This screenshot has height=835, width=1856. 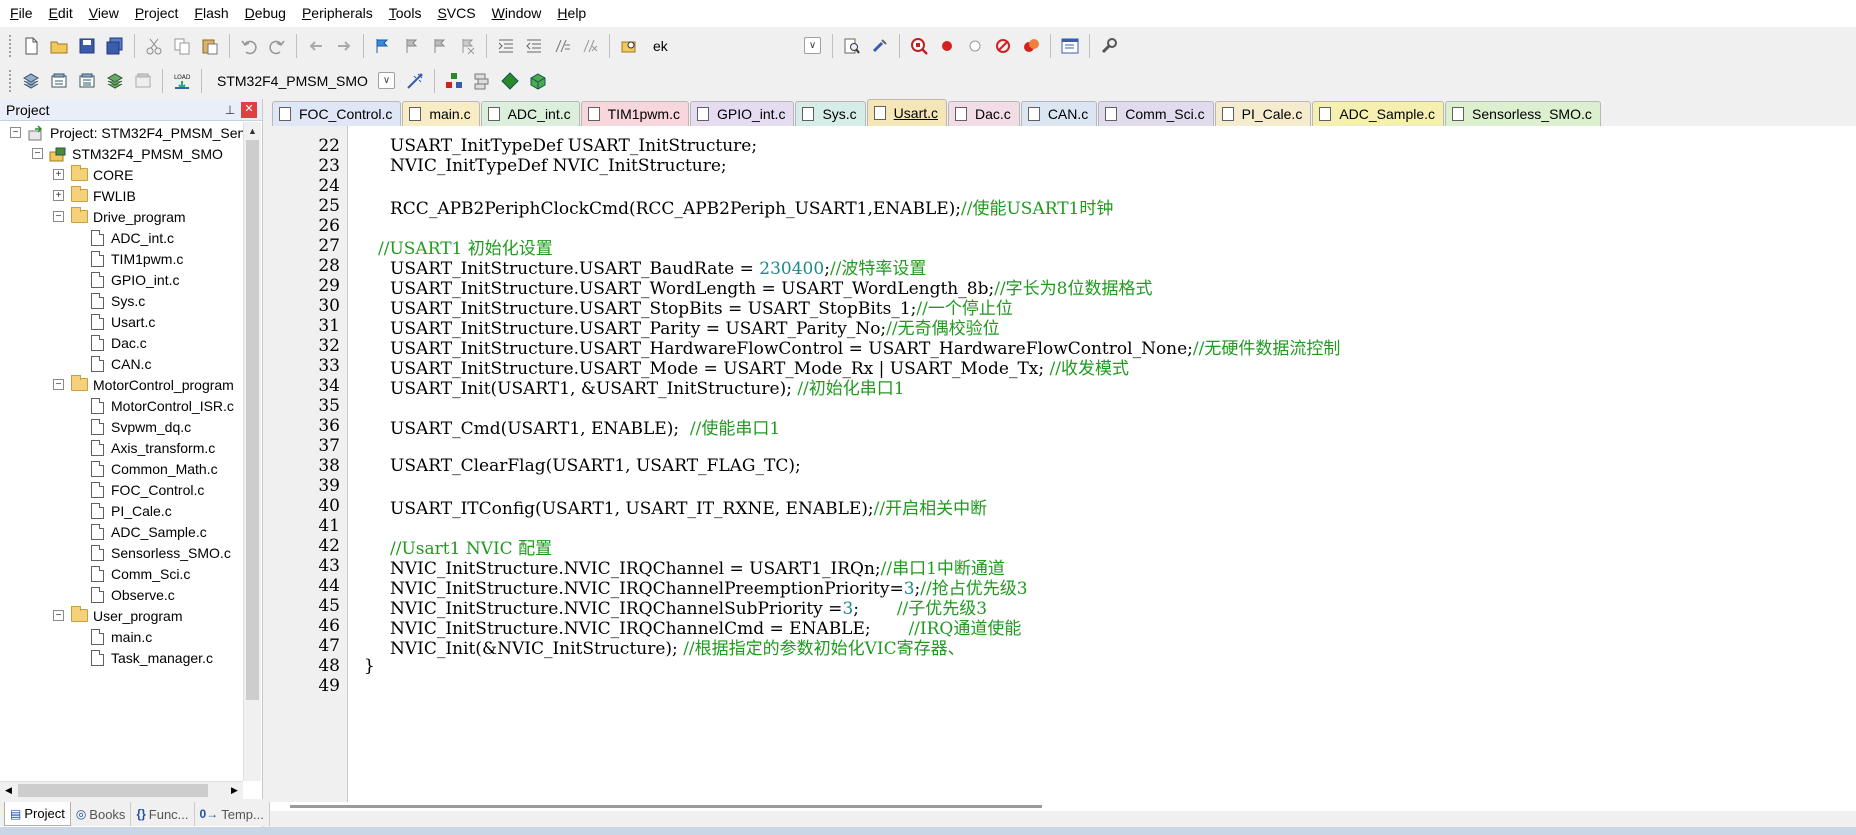 What do you see at coordinates (1109, 46) in the screenshot?
I see `configure-icon` at bounding box center [1109, 46].